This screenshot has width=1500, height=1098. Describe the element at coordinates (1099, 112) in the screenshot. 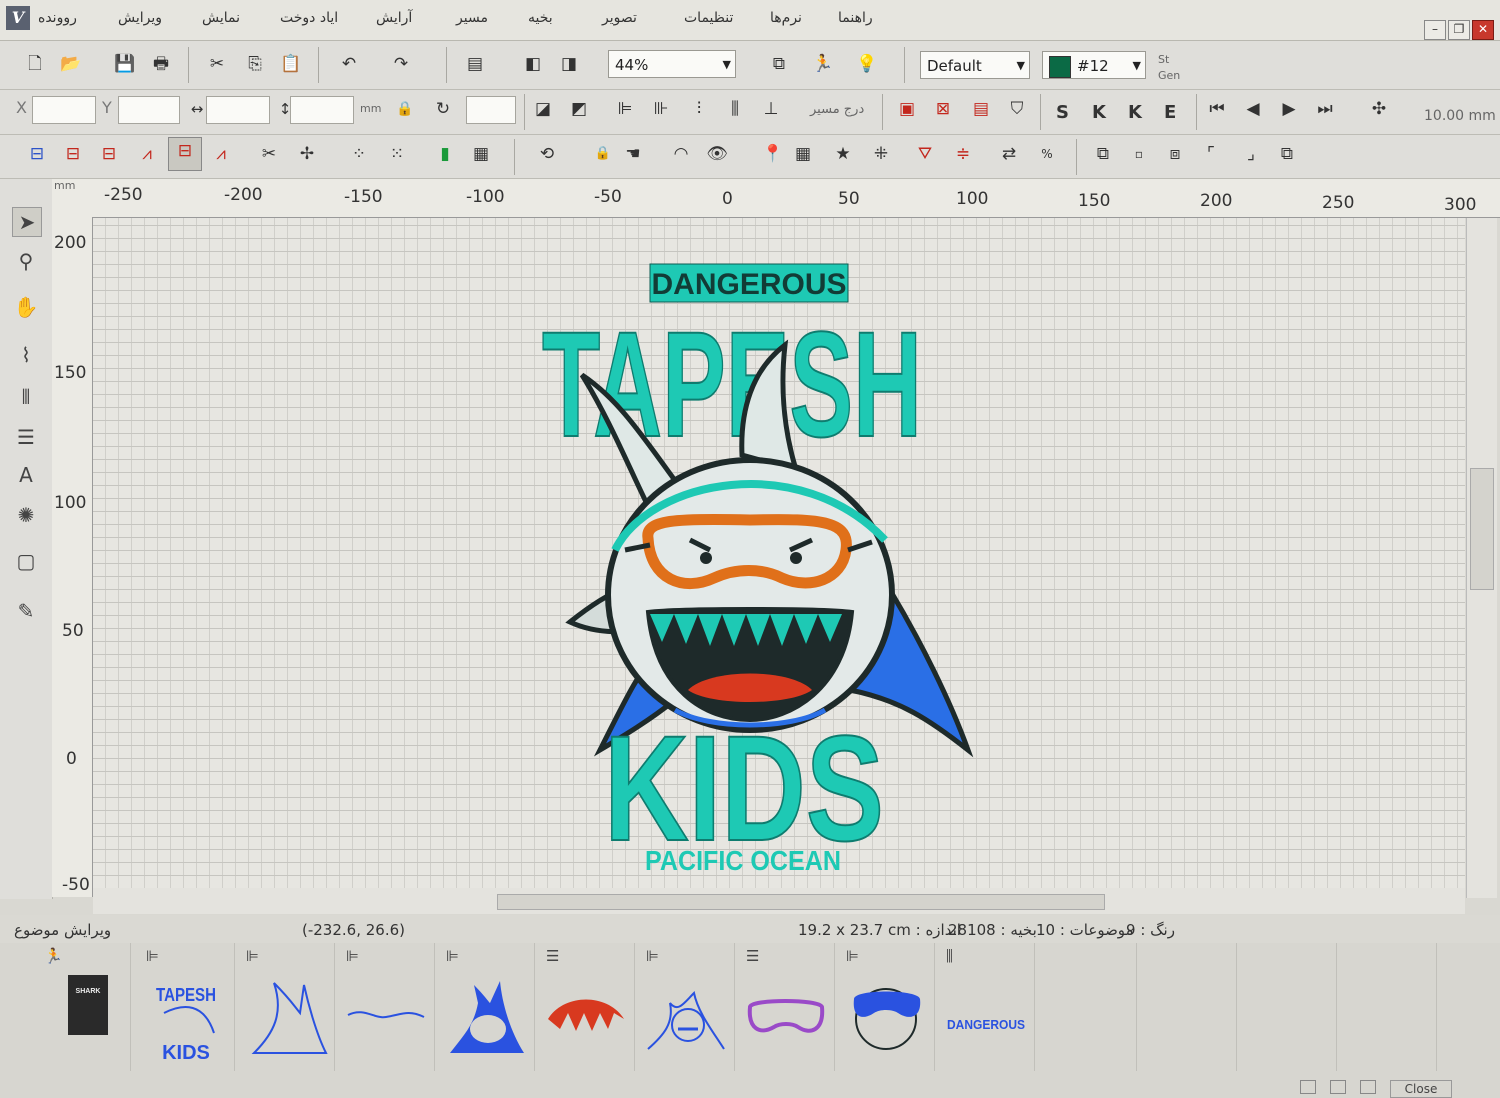

I see `letter-k-button: K` at that location.